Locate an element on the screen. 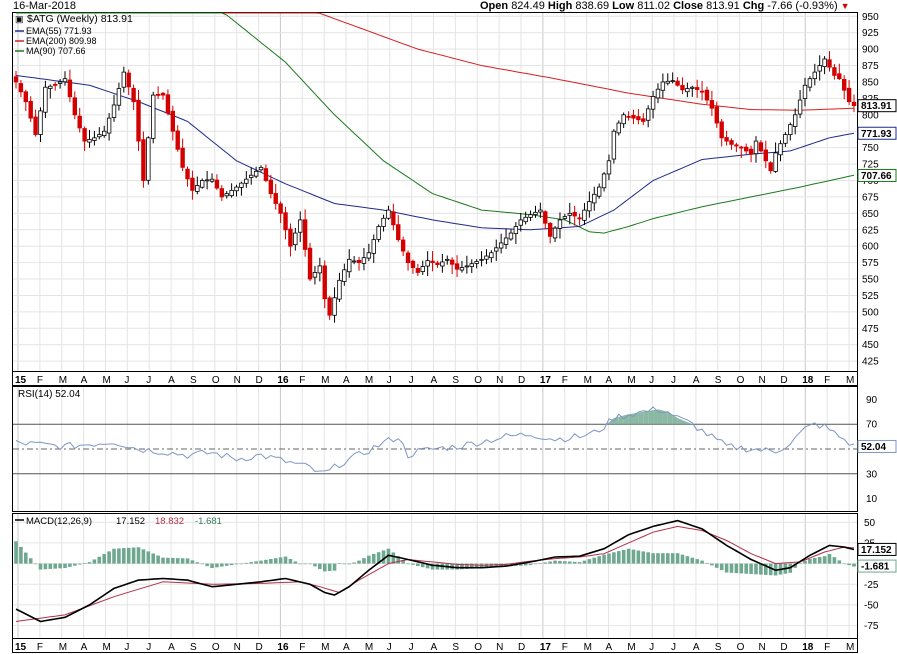 Image resolution: width=897 pixels, height=654 pixels. price-tick-label: 750 is located at coordinates (870, 148).